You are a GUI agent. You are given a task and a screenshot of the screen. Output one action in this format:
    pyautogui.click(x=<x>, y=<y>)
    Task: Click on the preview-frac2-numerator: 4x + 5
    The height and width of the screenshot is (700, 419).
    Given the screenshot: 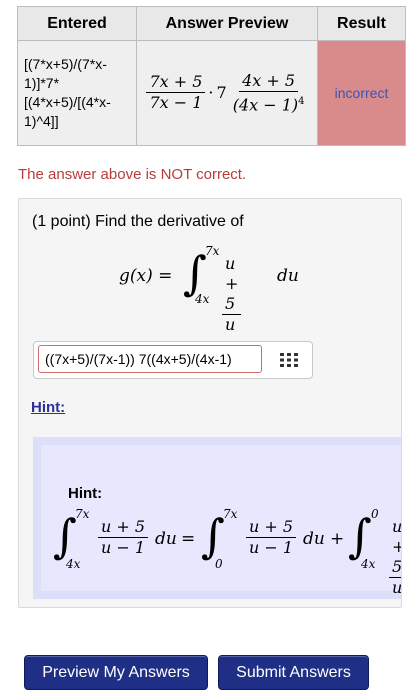 What is the action you would take?
    pyautogui.click(x=269, y=81)
    